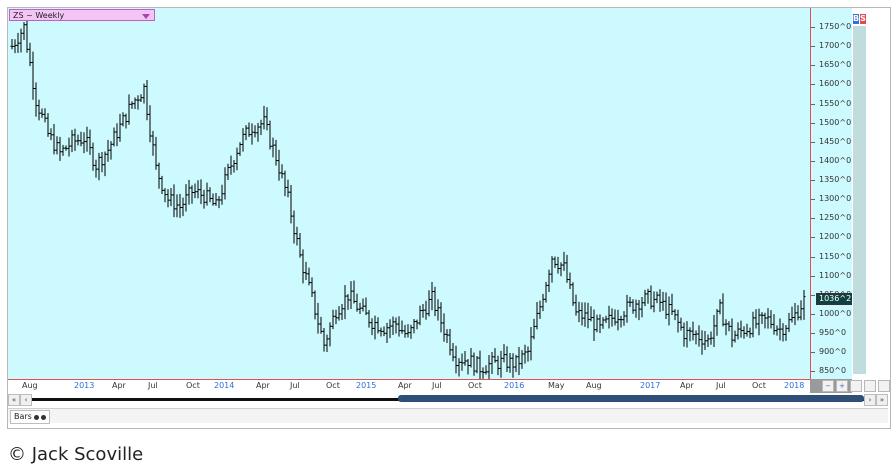  I want to click on symbol-selector: ZS ~ Weekly, so click(82, 15).